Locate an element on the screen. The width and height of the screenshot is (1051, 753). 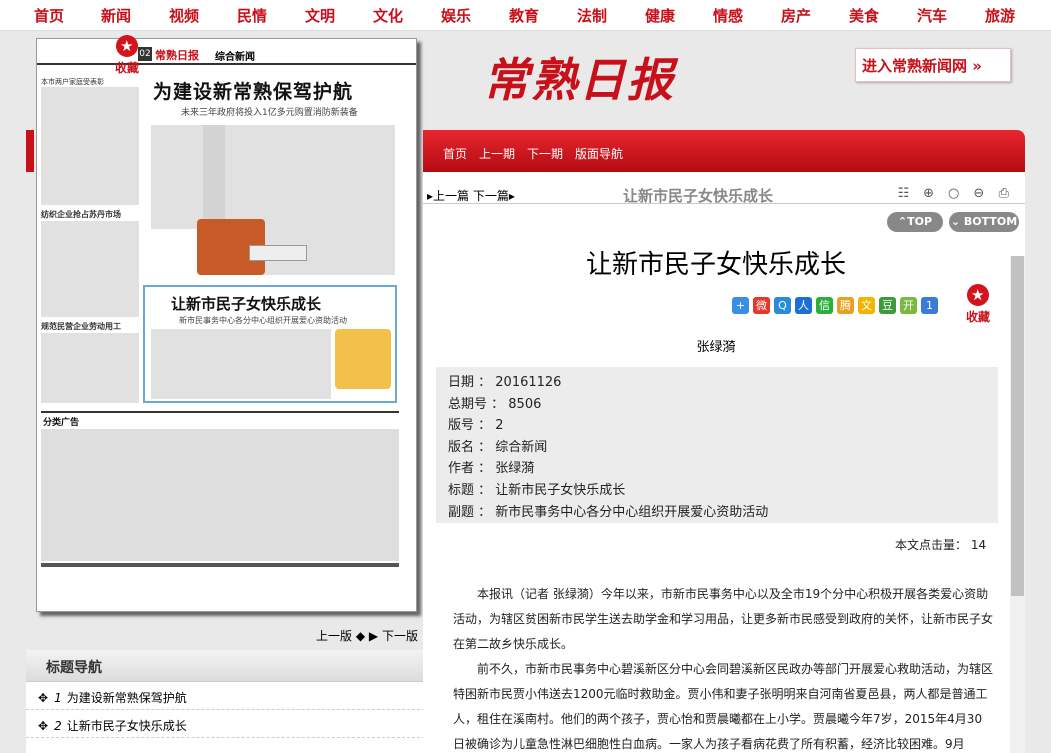
douban-icon: 豆 is located at coordinates (887, 305).